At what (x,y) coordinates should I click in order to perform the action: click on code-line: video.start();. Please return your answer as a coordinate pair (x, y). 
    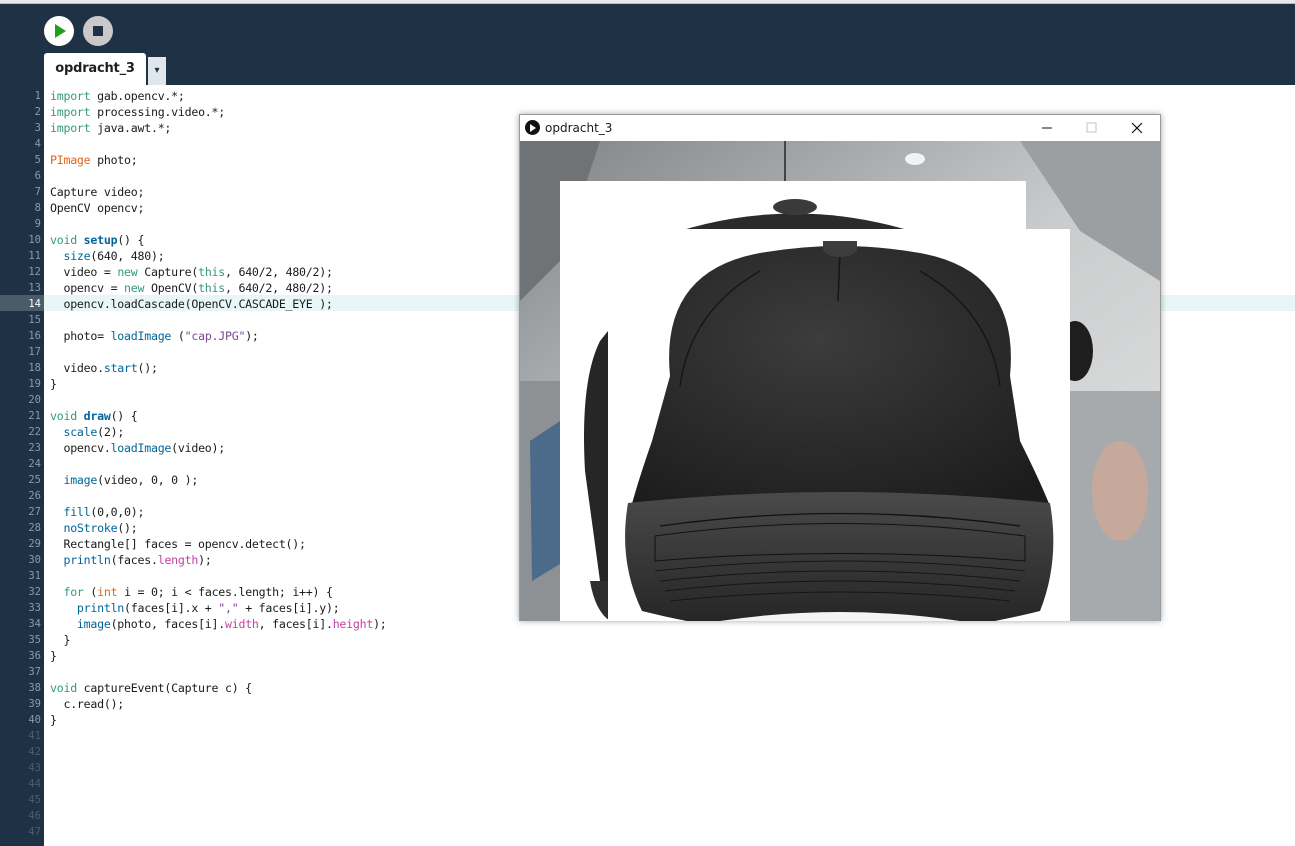
    Looking at the image, I should click on (300, 368).